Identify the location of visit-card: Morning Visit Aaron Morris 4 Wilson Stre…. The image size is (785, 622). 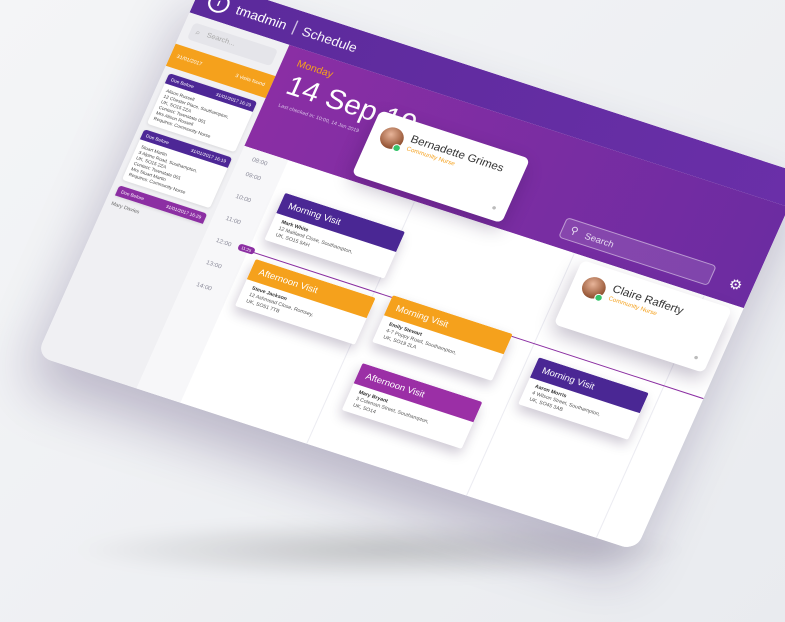
(583, 398).